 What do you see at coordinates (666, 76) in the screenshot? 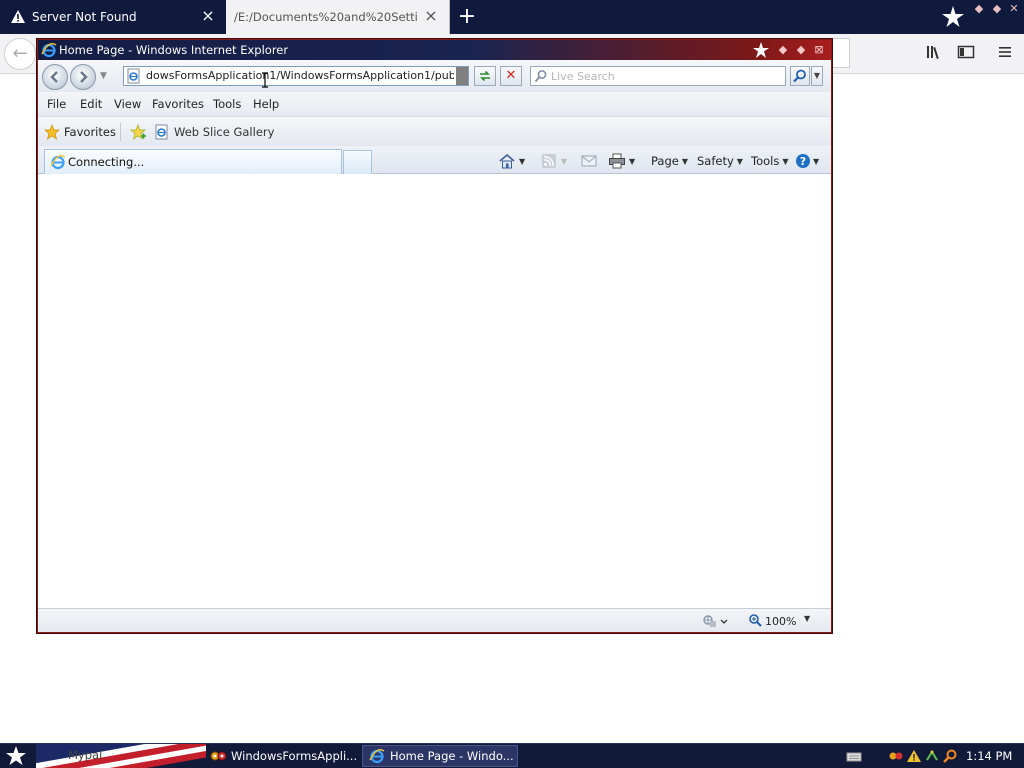
I see `search-input` at bounding box center [666, 76].